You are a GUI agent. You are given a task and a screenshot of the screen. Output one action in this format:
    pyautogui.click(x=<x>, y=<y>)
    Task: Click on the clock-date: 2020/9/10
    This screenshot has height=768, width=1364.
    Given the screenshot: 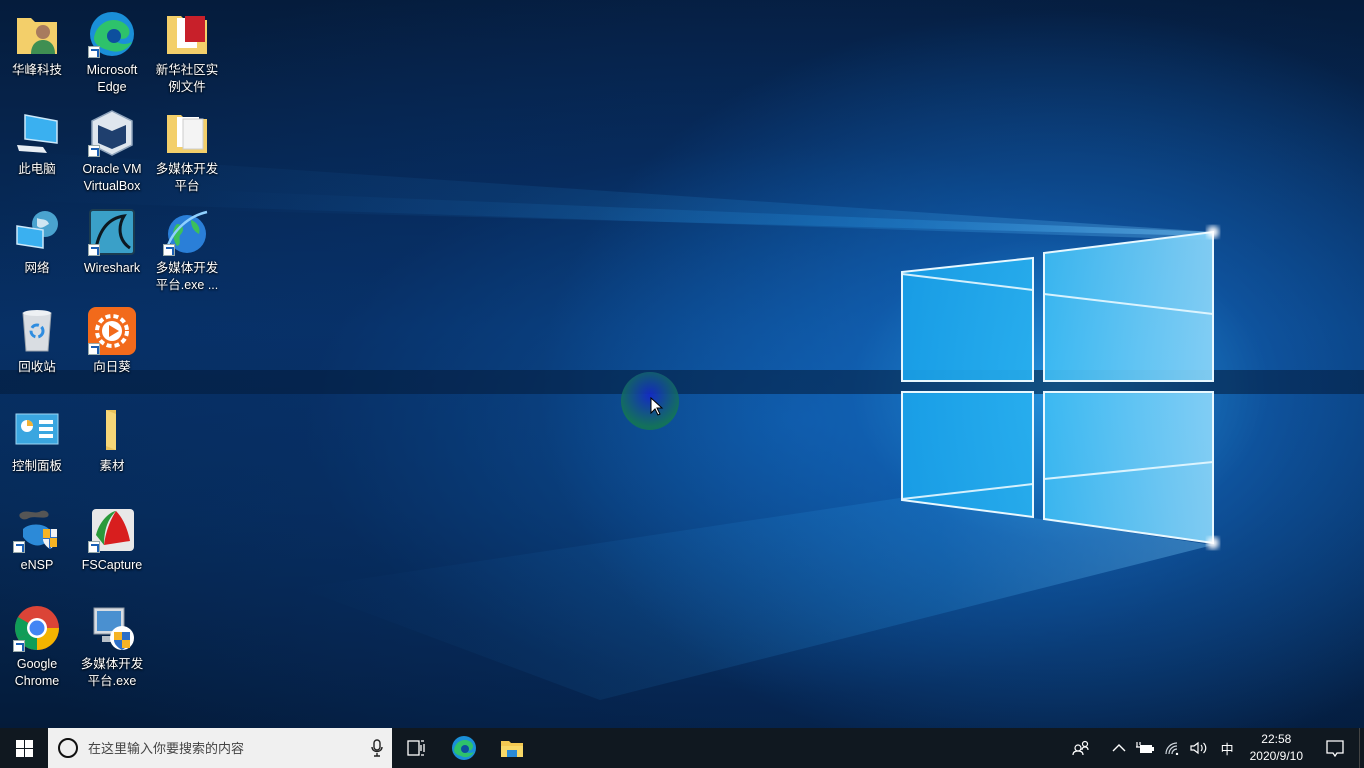 What is the action you would take?
    pyautogui.click(x=1276, y=756)
    